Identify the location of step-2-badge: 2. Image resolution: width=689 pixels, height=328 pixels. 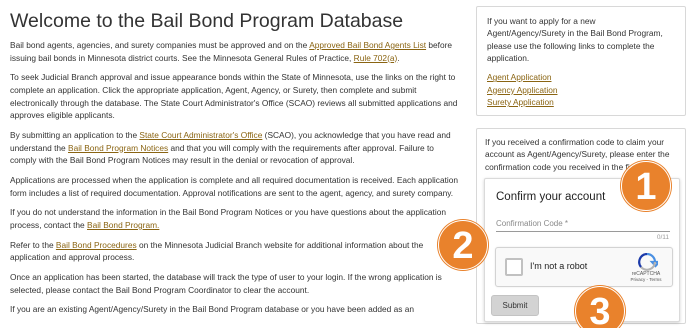
(463, 245).